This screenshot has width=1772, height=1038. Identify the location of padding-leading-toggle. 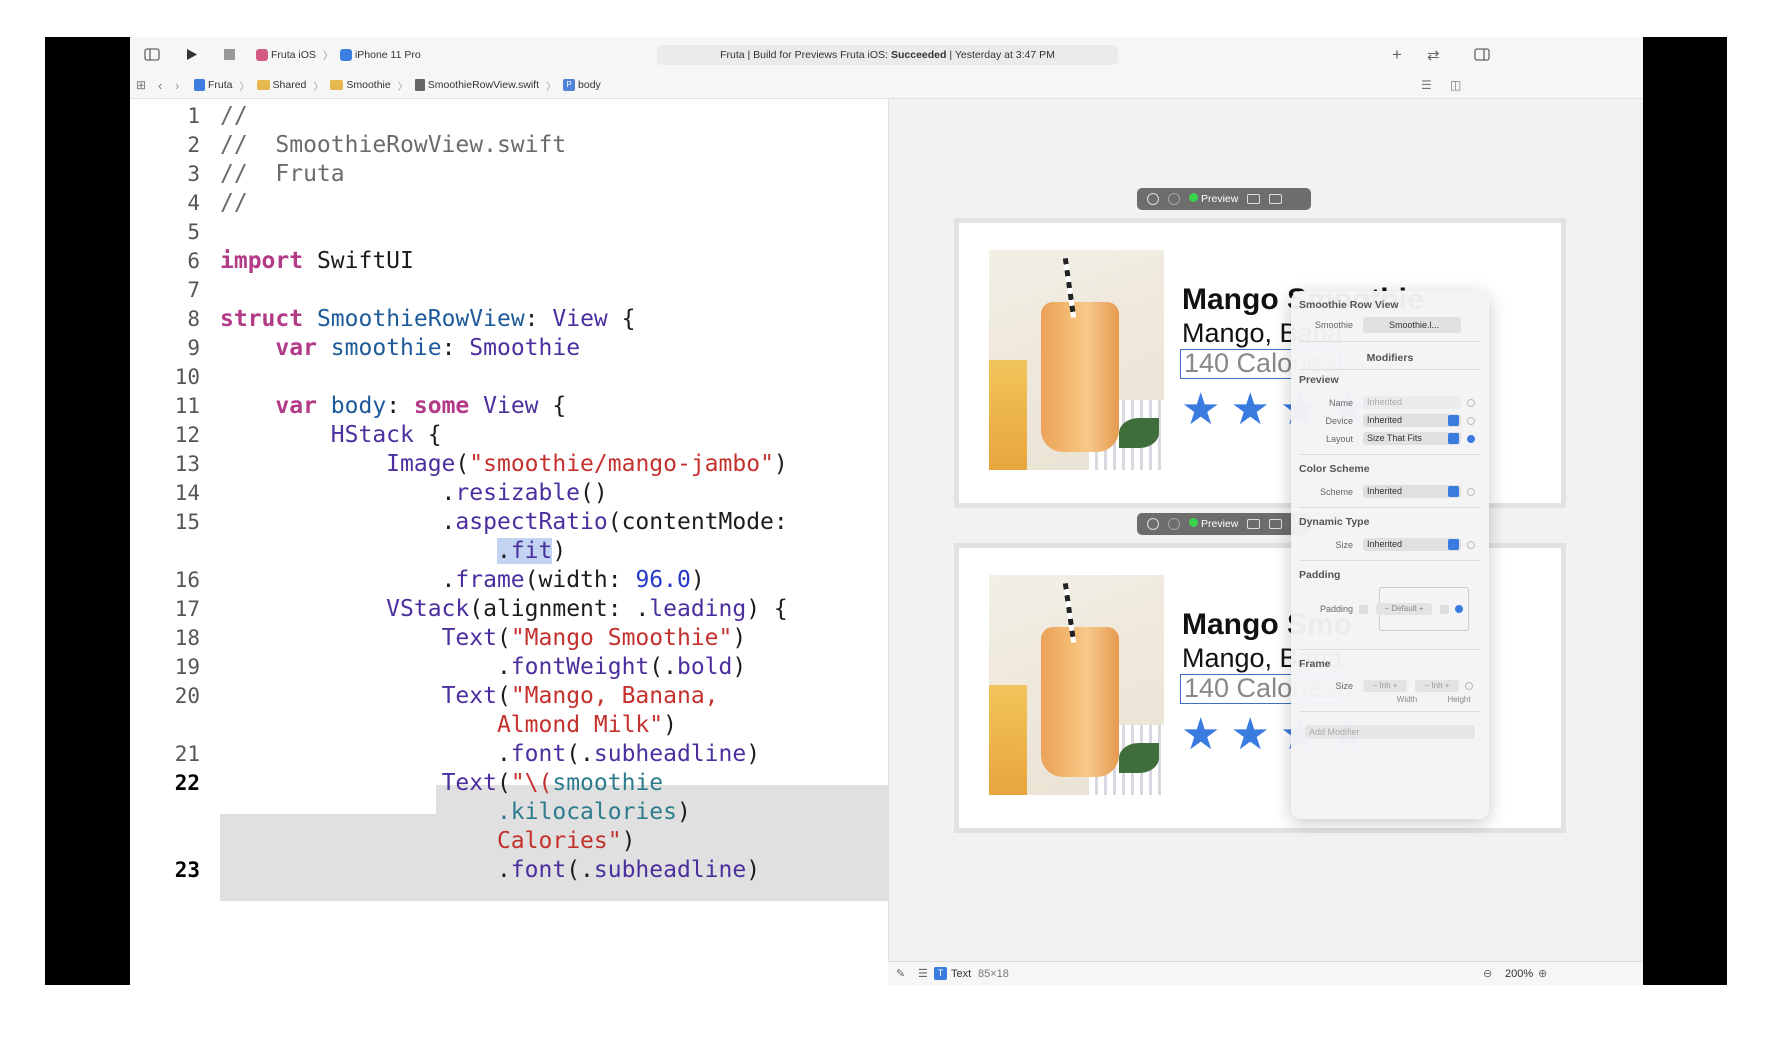
(1363, 609).